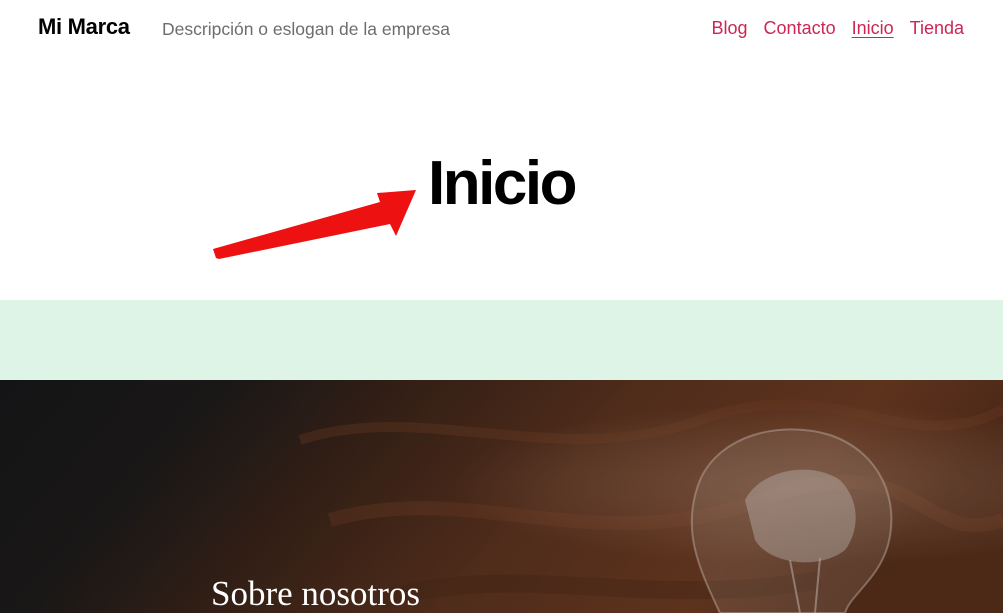 This screenshot has height=614, width=1003. I want to click on site-tagline: Descripción o eslogan de la empresa, so click(306, 29).